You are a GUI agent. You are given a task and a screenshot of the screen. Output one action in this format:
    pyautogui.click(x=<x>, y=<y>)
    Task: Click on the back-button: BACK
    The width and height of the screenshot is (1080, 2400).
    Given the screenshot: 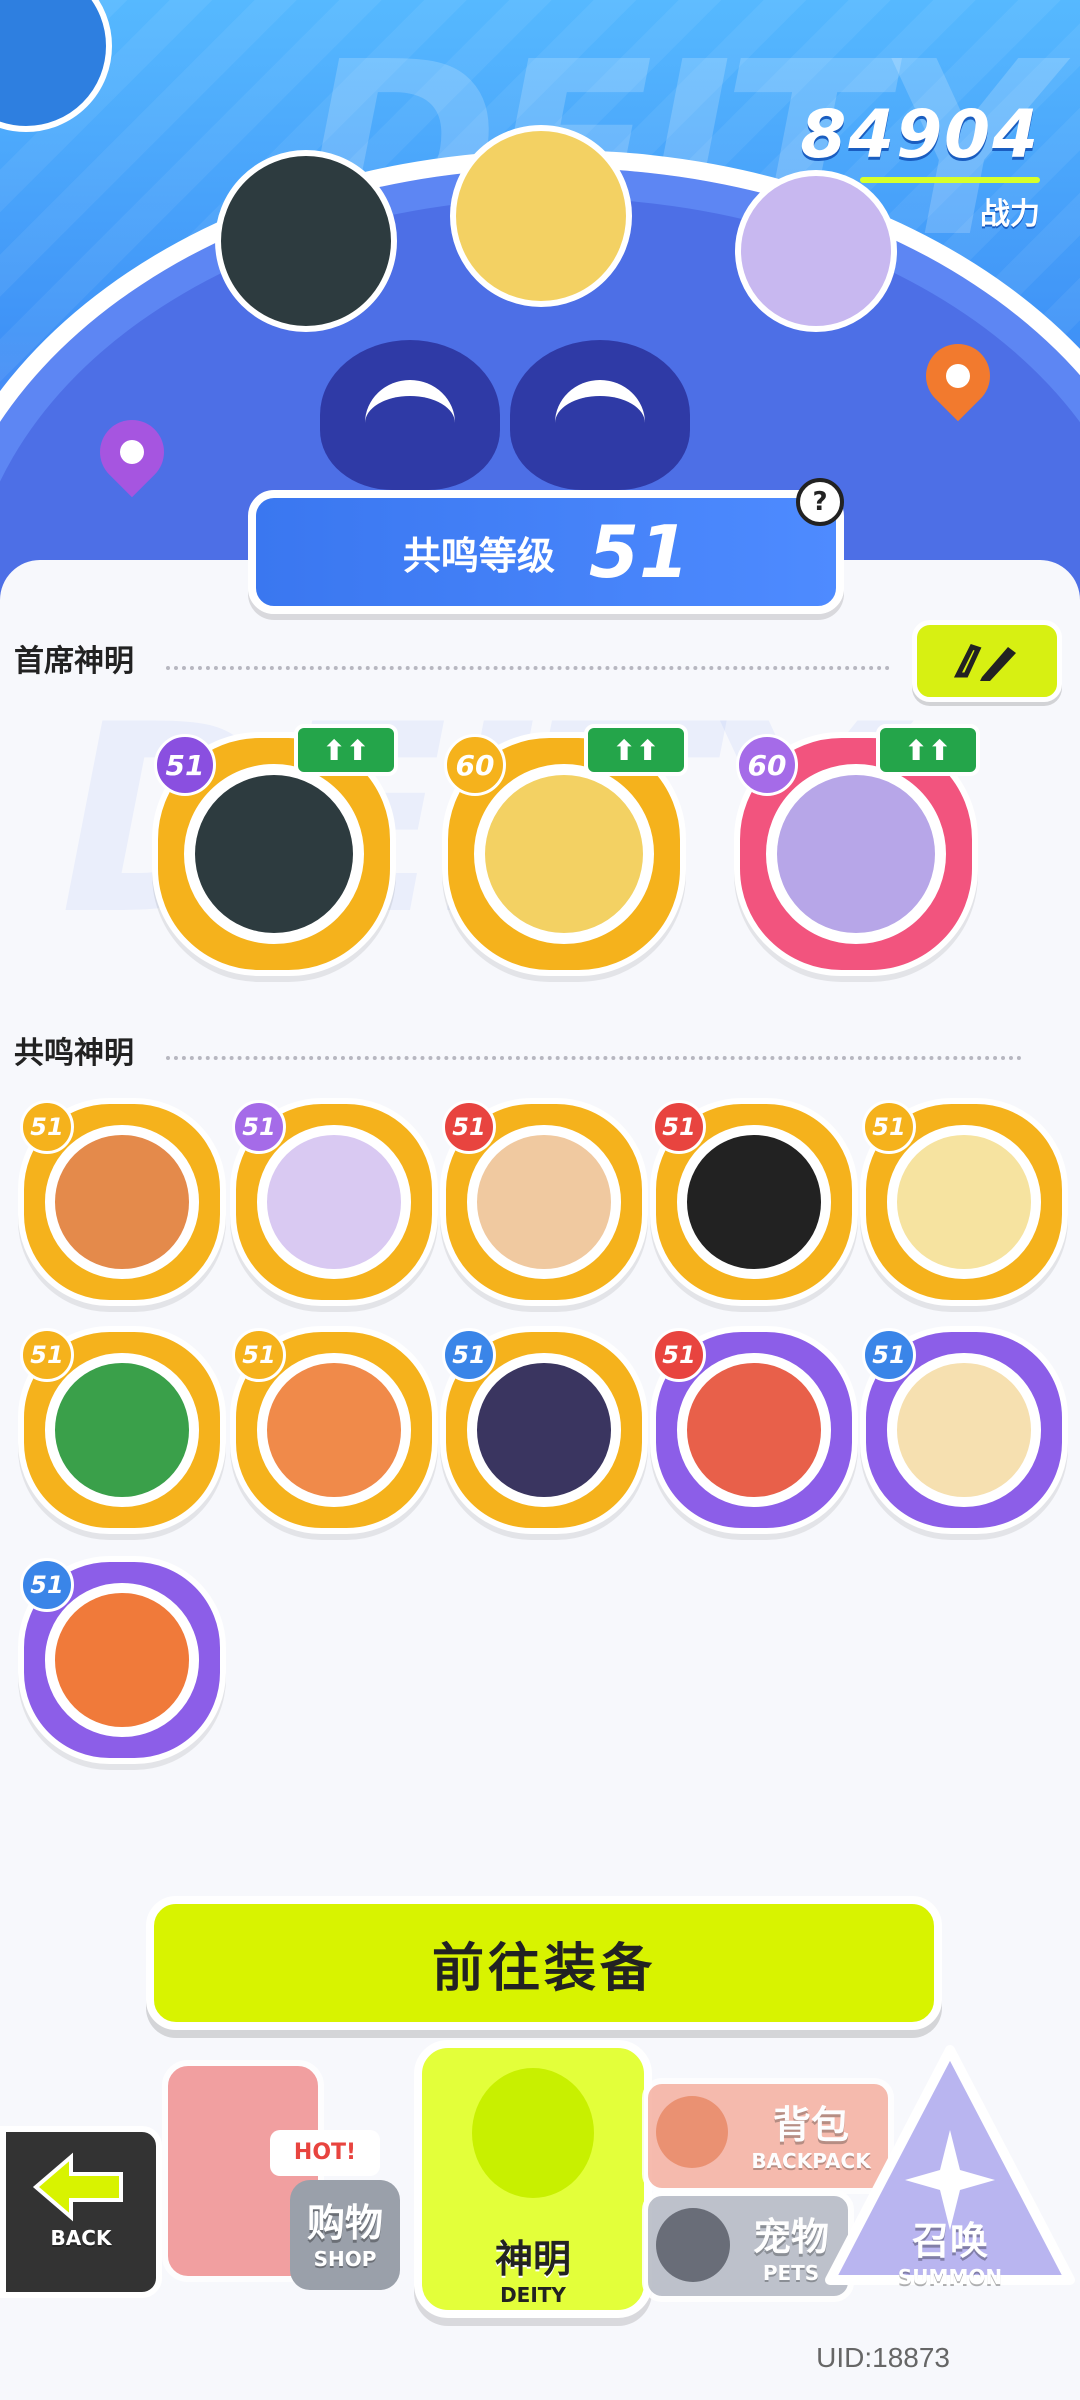 What is the action you would take?
    pyautogui.click(x=81, y=2212)
    